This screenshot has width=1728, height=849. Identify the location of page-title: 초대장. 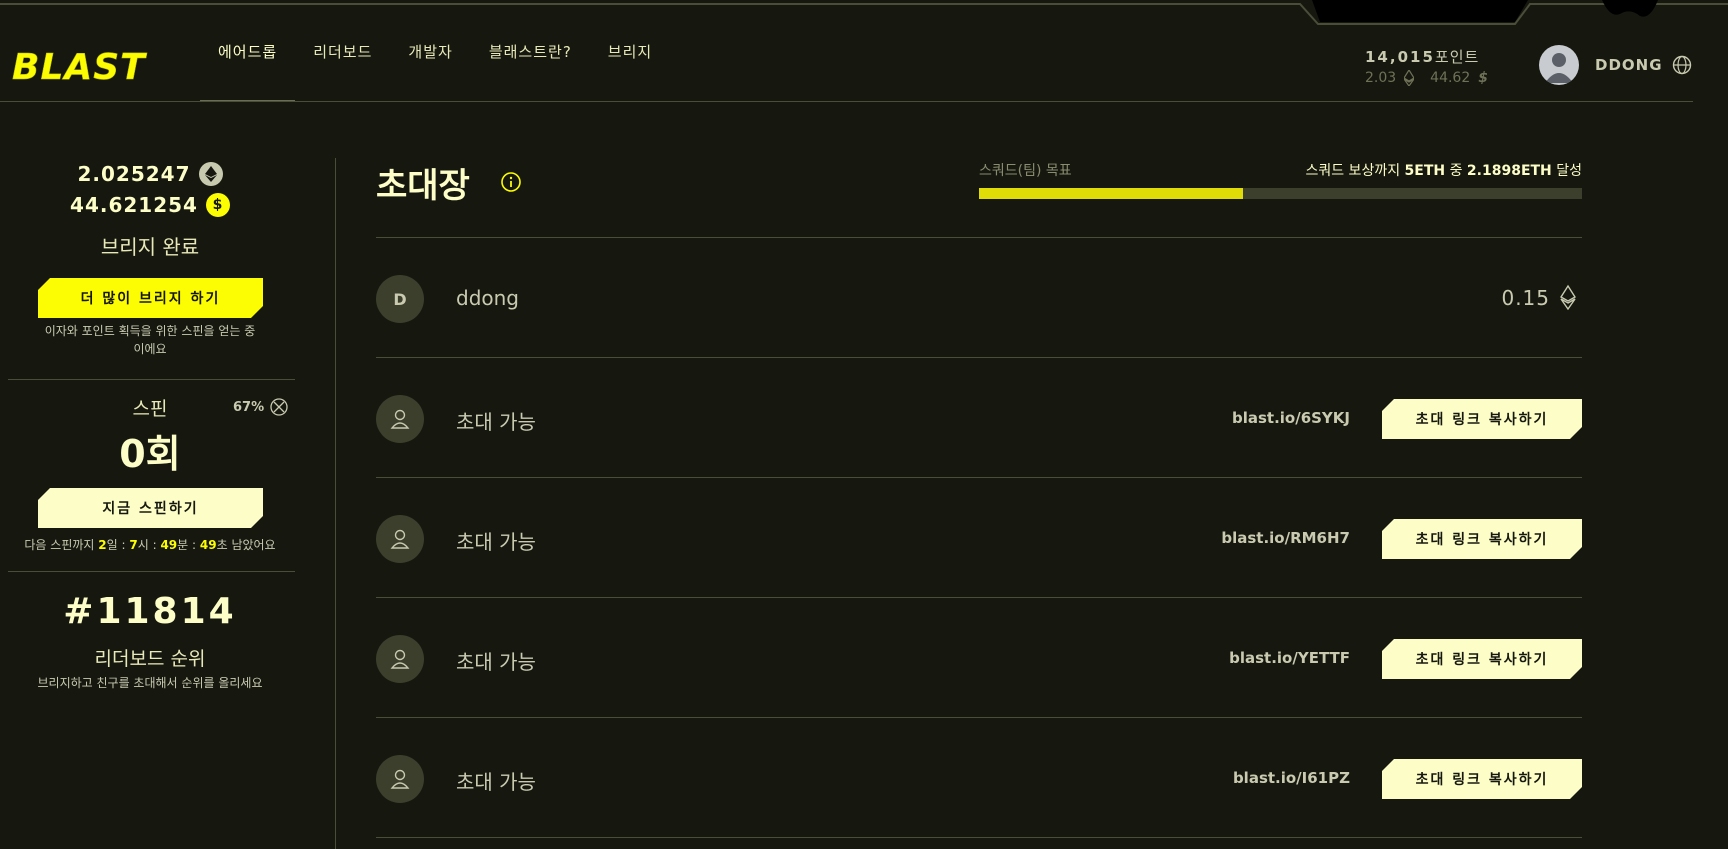
(423, 186).